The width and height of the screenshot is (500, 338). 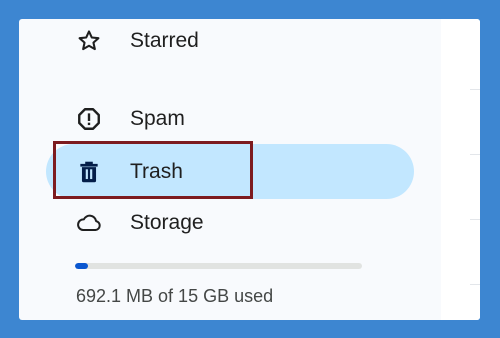 What do you see at coordinates (219, 119) in the screenshot?
I see `sidebar-item-spam: Spam` at bounding box center [219, 119].